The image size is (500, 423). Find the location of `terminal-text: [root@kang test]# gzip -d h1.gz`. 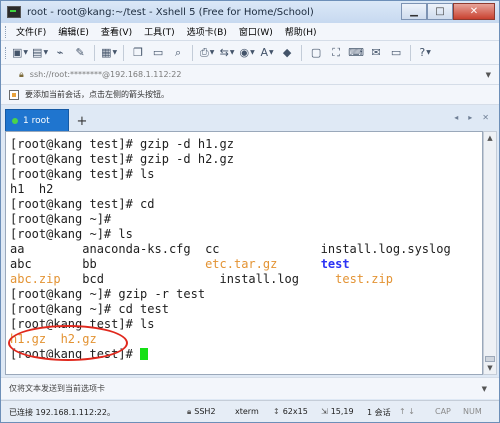

terminal-text: [root@kang test]# gzip -d h1.gz is located at coordinates (122, 144).